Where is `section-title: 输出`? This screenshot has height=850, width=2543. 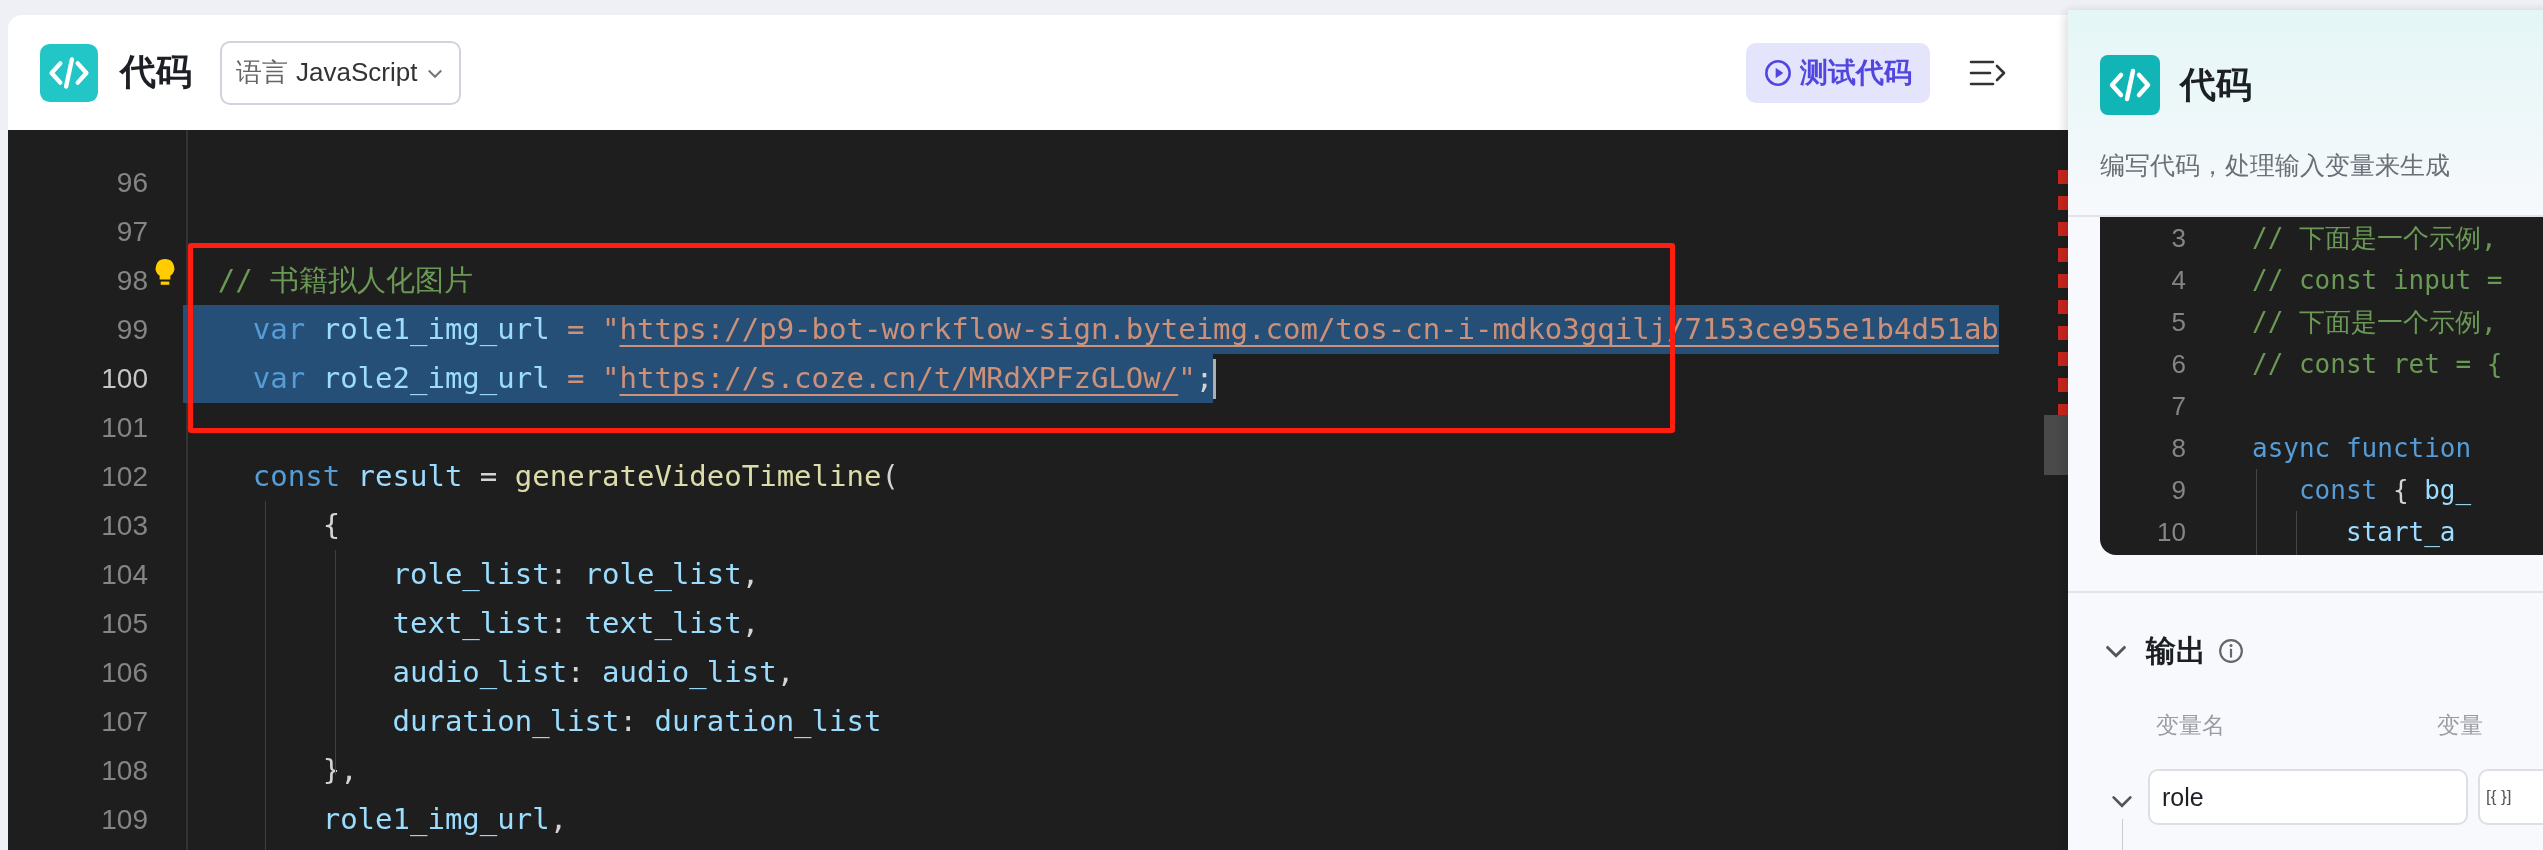
section-title: 输出 is located at coordinates (2176, 650).